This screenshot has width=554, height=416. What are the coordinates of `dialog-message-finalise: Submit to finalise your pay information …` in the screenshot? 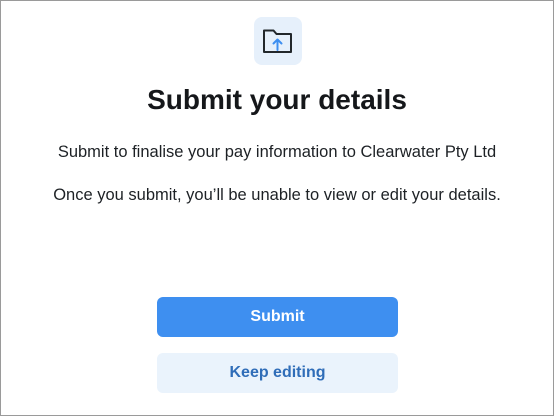 It's located at (277, 152).